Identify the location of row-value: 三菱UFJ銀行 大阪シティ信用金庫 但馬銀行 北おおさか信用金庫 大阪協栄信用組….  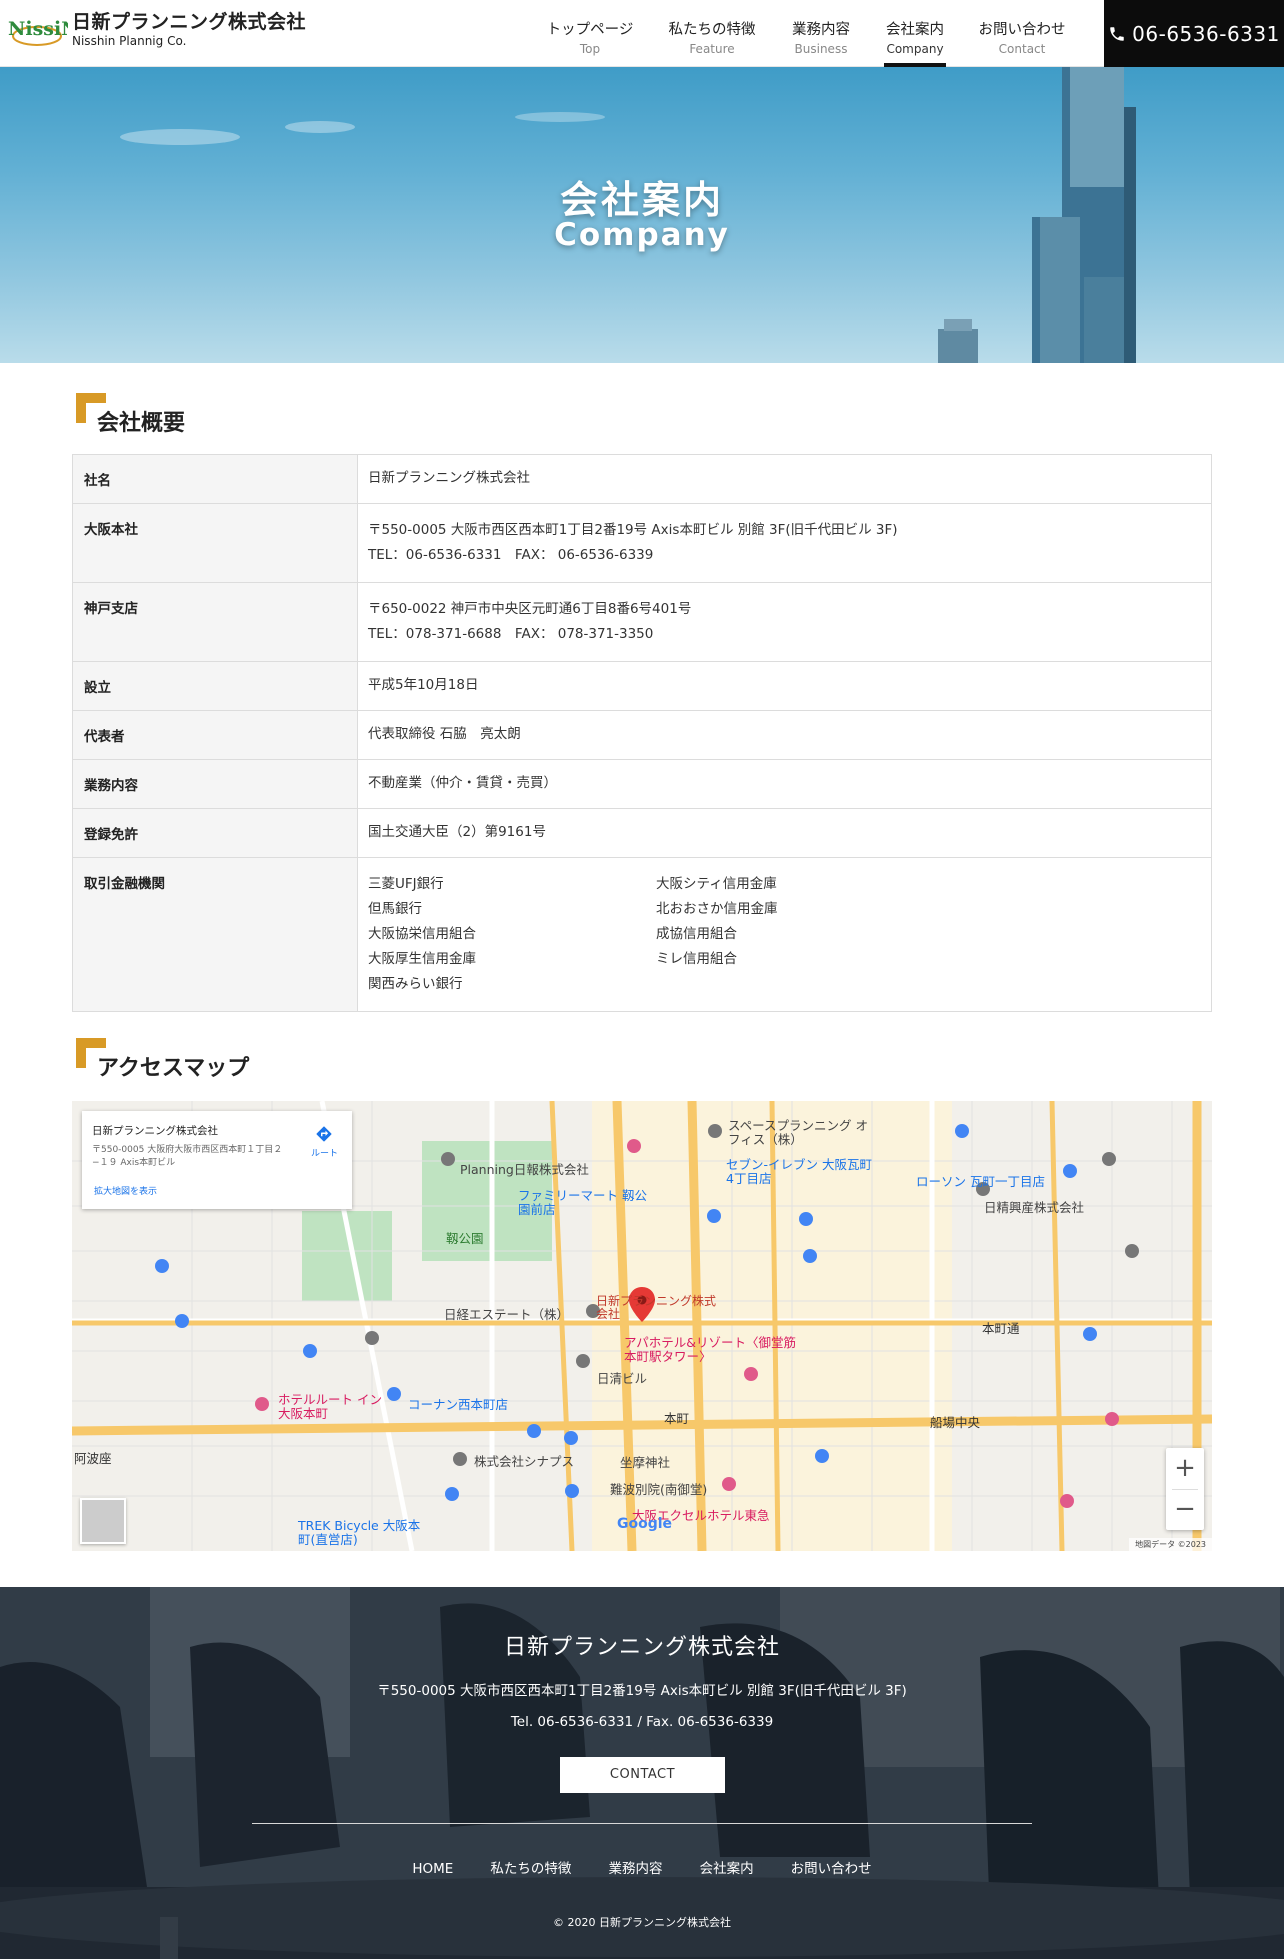
(784, 934).